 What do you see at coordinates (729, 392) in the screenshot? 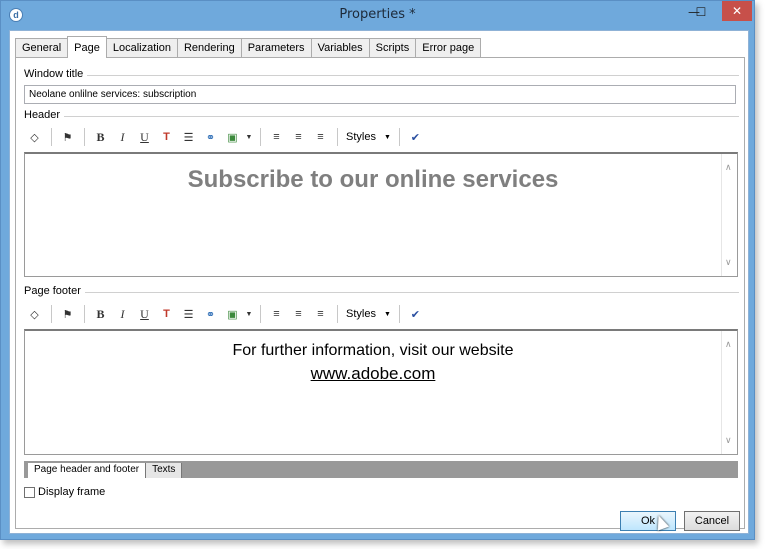
I see `footer-scrollbar: ∧ ∨` at bounding box center [729, 392].